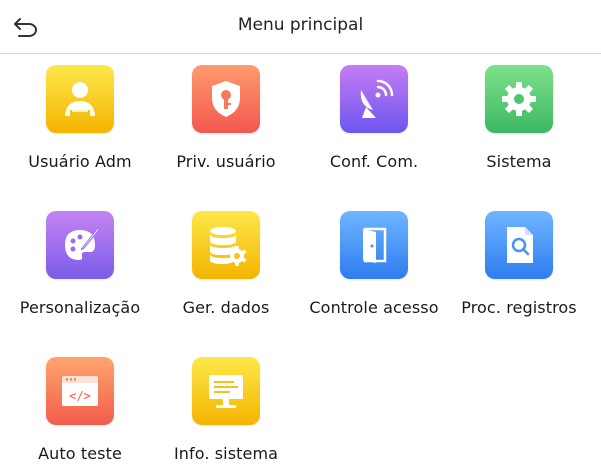  What do you see at coordinates (519, 161) in the screenshot?
I see `tile-label: Sistema` at bounding box center [519, 161].